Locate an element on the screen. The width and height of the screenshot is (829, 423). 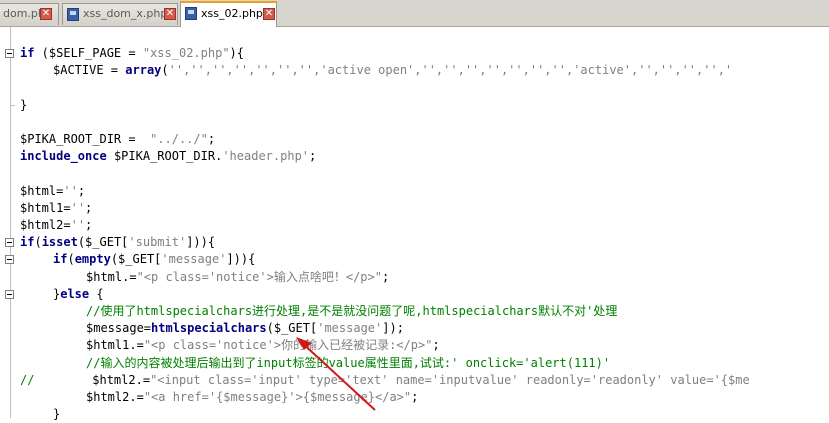
tab-xss-dom-x-php: xss_dom_x.php ✕ is located at coordinates (120, 14).